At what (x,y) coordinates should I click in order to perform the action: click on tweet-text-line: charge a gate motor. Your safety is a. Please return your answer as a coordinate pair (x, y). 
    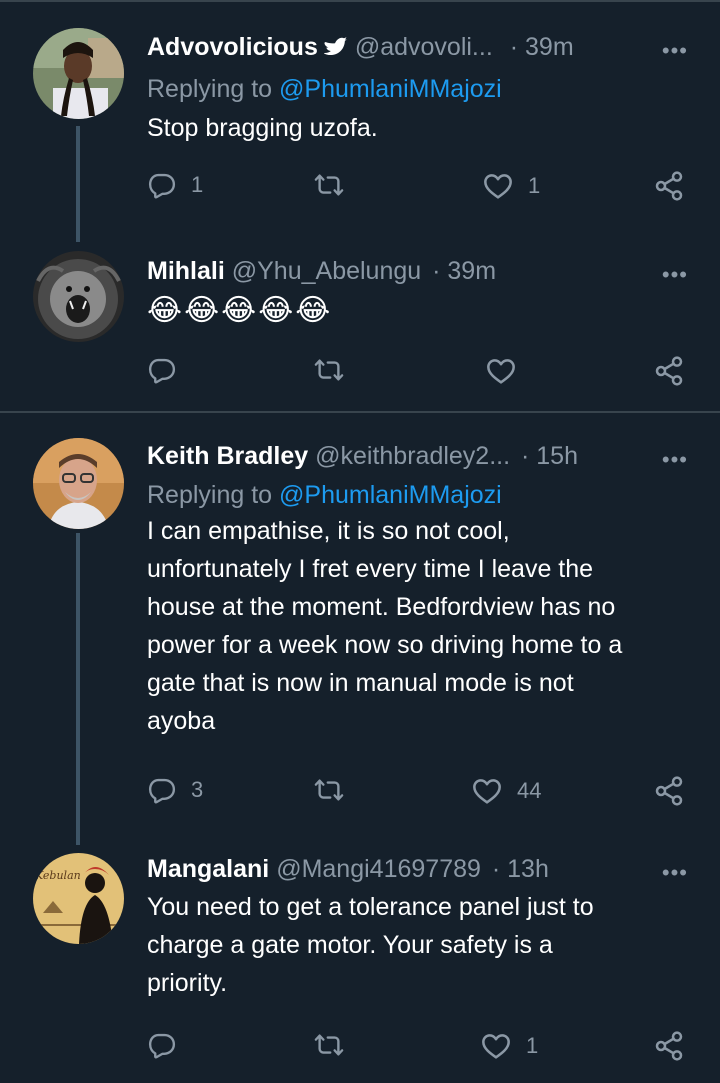
    Looking at the image, I should click on (350, 945).